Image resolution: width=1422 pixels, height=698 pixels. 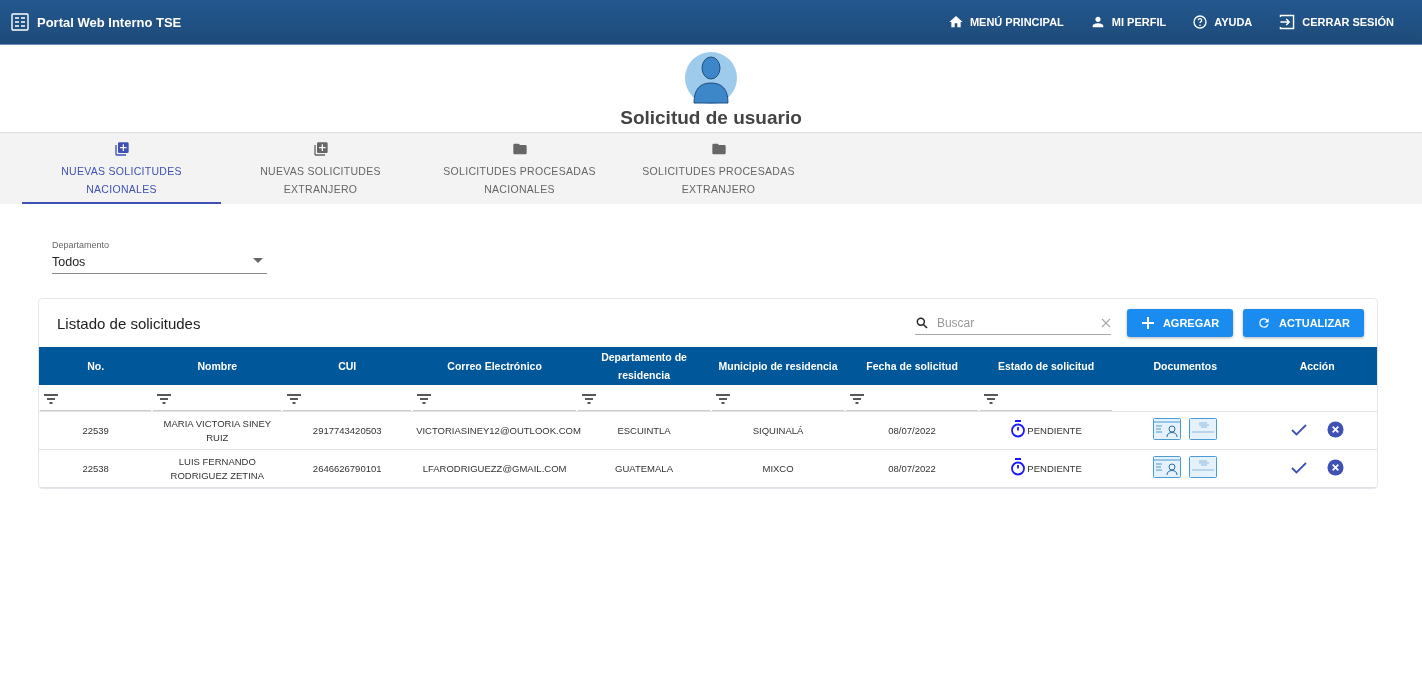 I want to click on table-cell: LUIS FERNANDO RODRIGUEZ ZETINA, so click(x=217, y=468).